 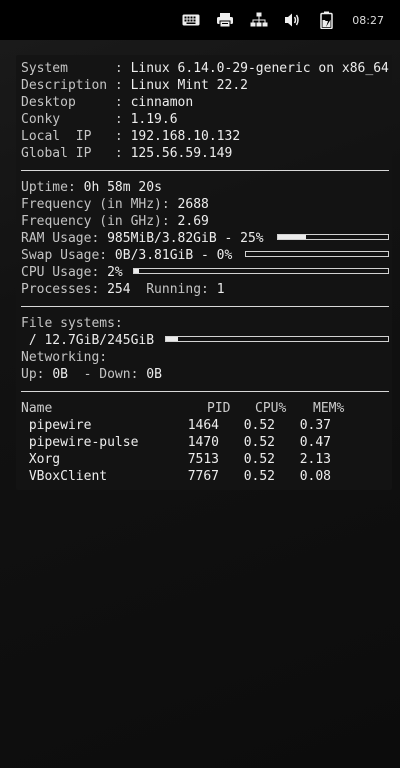 I want to click on proc-pid: 7513, so click(x=203, y=459).